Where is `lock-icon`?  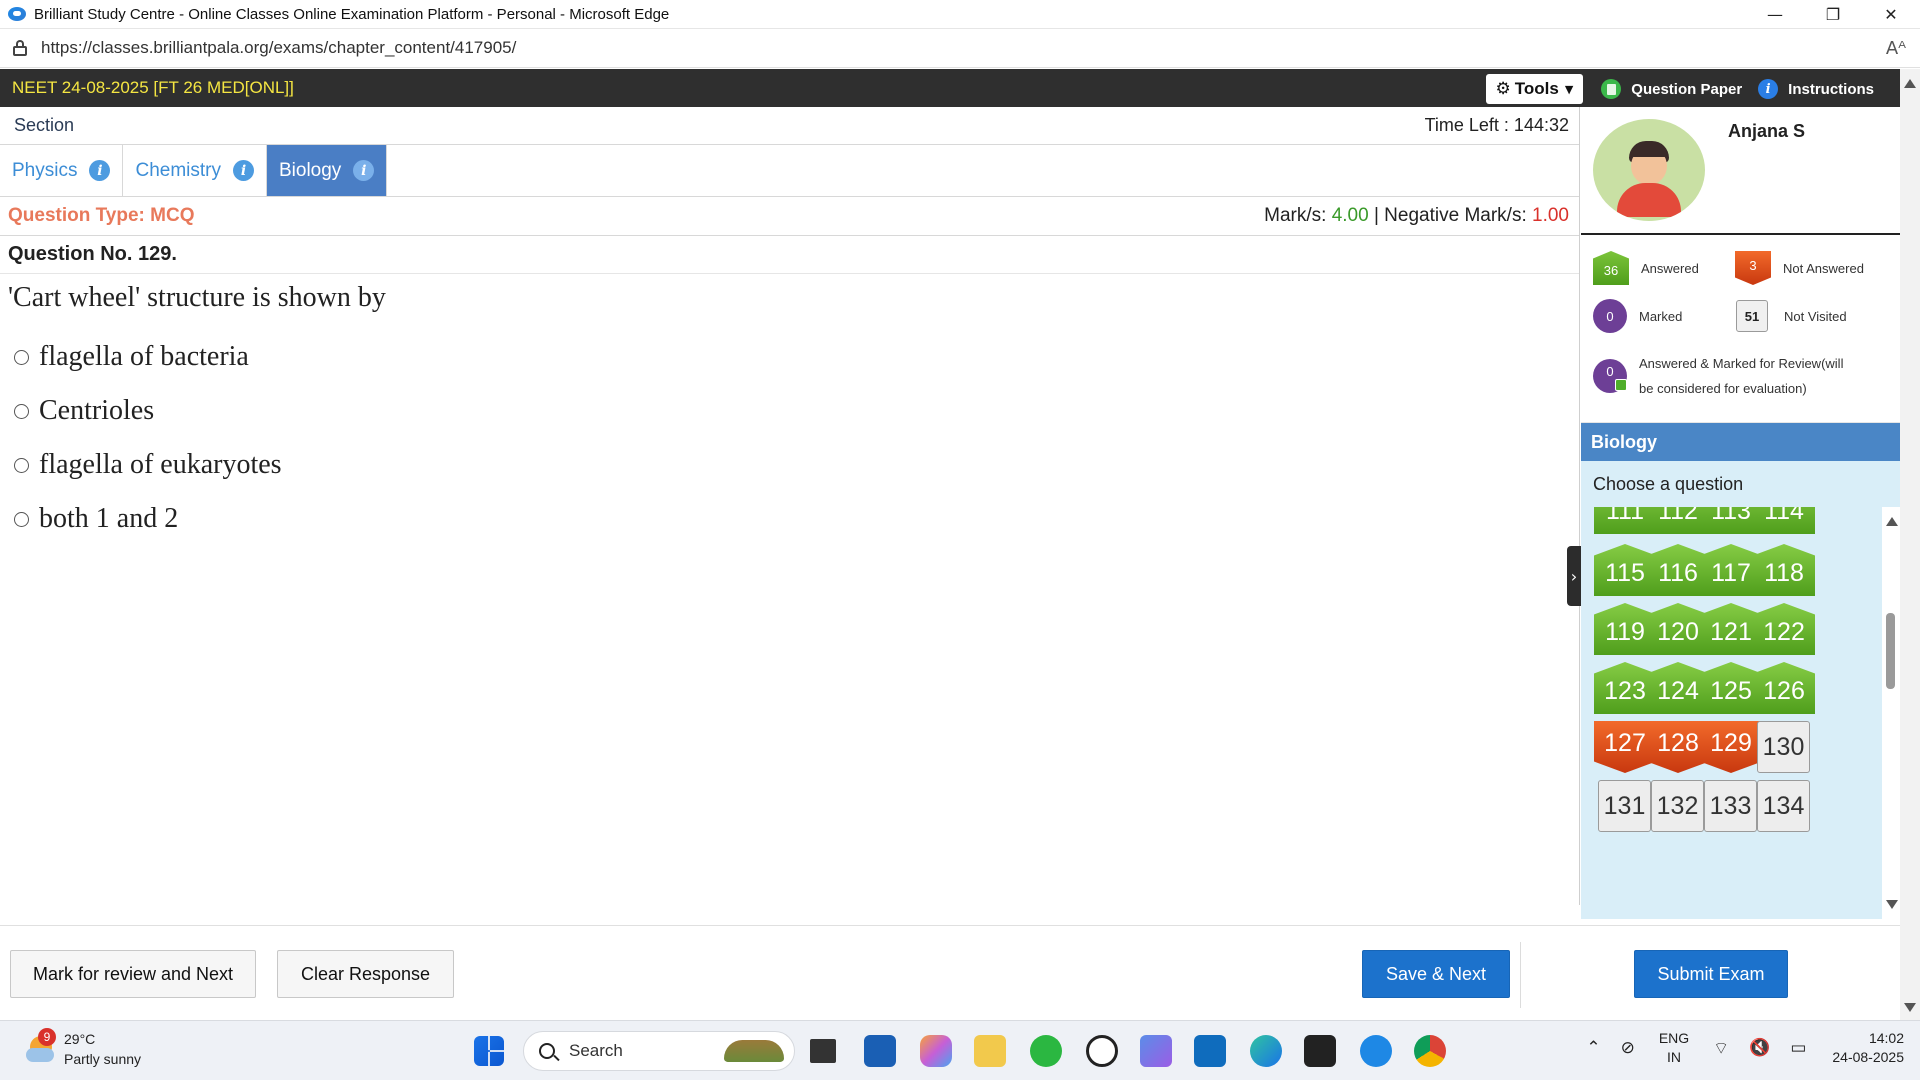
lock-icon is located at coordinates (20, 48).